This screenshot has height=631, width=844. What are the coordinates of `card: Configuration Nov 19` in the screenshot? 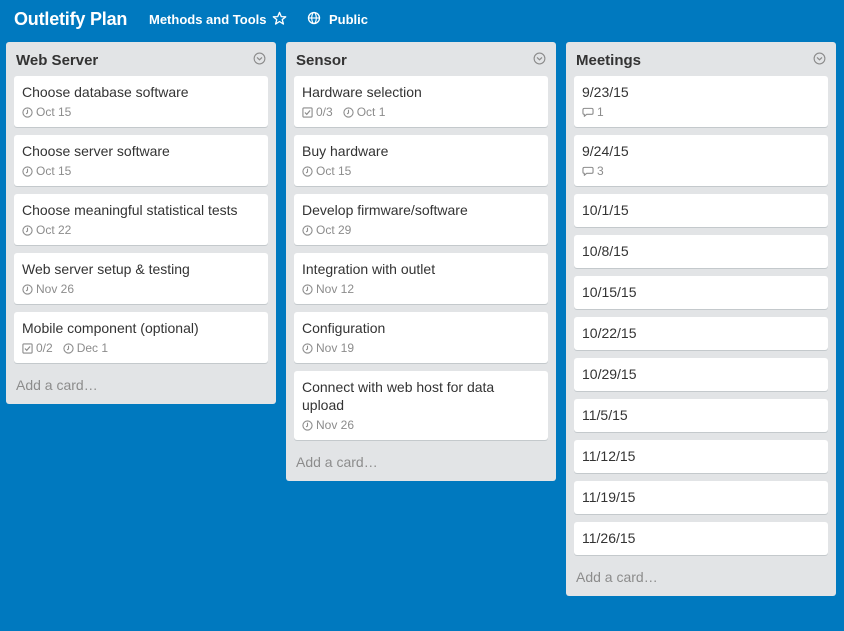 It's located at (421, 337).